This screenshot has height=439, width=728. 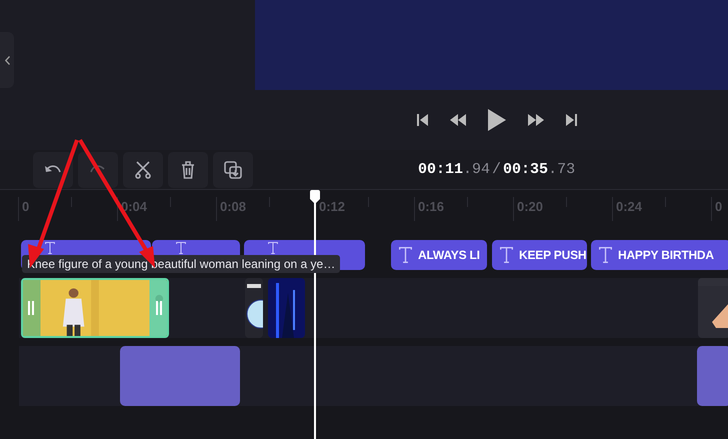 I want to click on ruler-label: 0:12, so click(x=332, y=206).